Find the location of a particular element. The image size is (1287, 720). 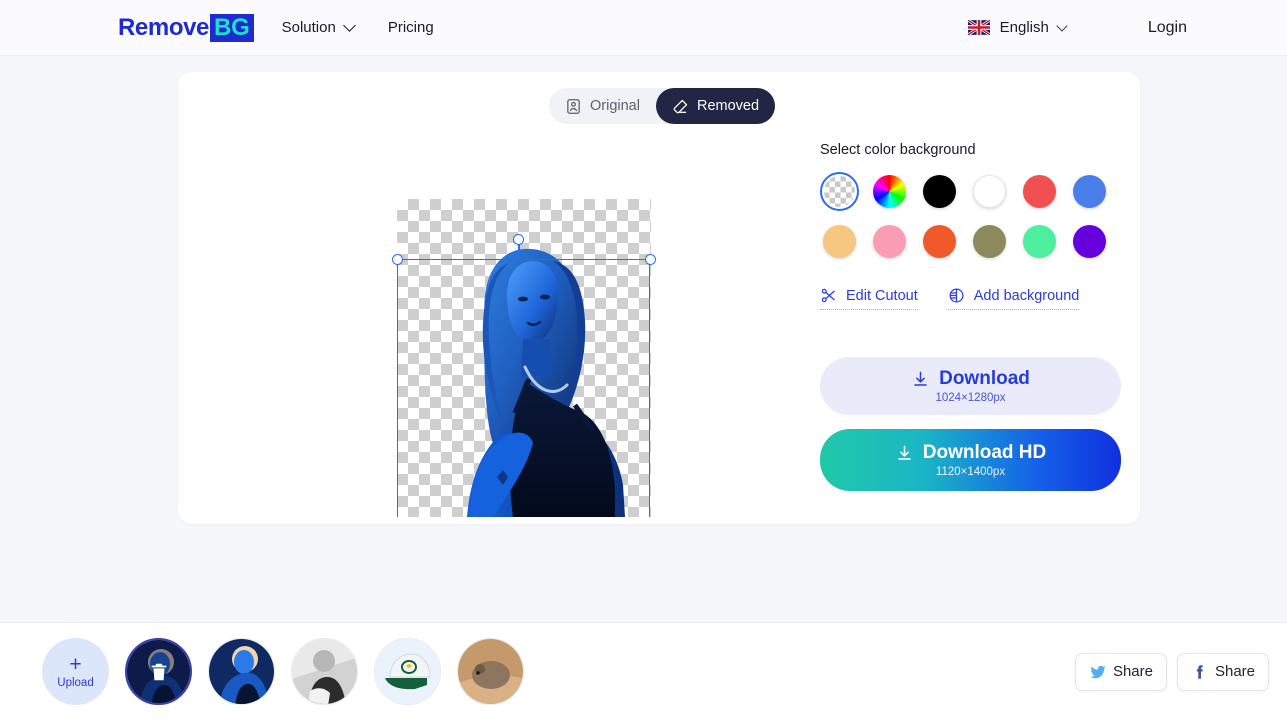

image-preview-canvas is located at coordinates (524, 358).